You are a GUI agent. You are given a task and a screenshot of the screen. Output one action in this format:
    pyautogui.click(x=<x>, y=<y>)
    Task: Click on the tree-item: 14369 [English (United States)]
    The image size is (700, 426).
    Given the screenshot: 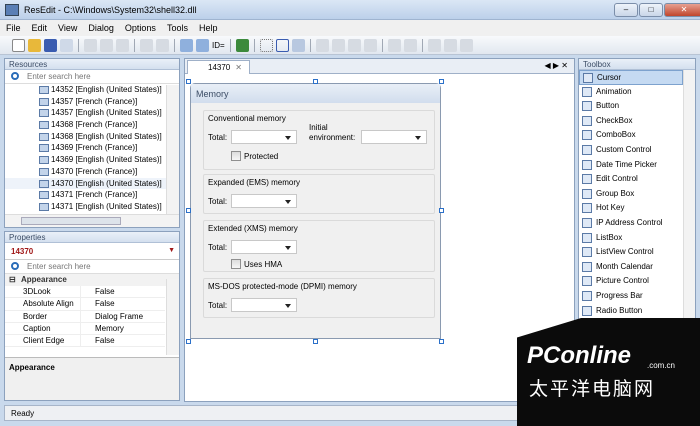 What is the action you would take?
    pyautogui.click(x=86, y=160)
    